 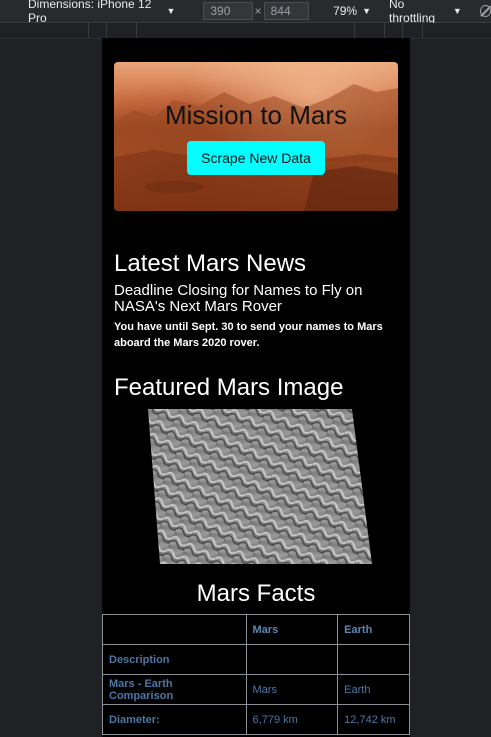 I want to click on zoom-label: 79%, so click(x=345, y=11).